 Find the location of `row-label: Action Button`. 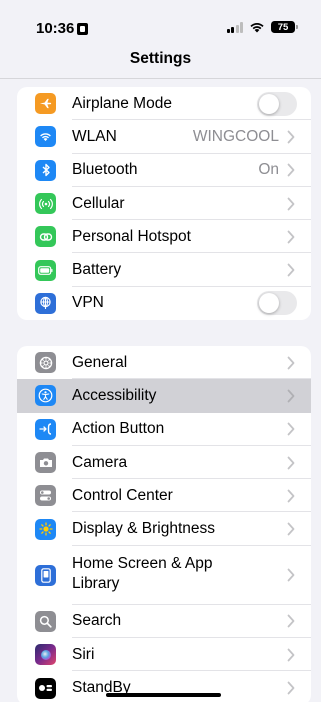

row-label: Action Button is located at coordinates (118, 429).